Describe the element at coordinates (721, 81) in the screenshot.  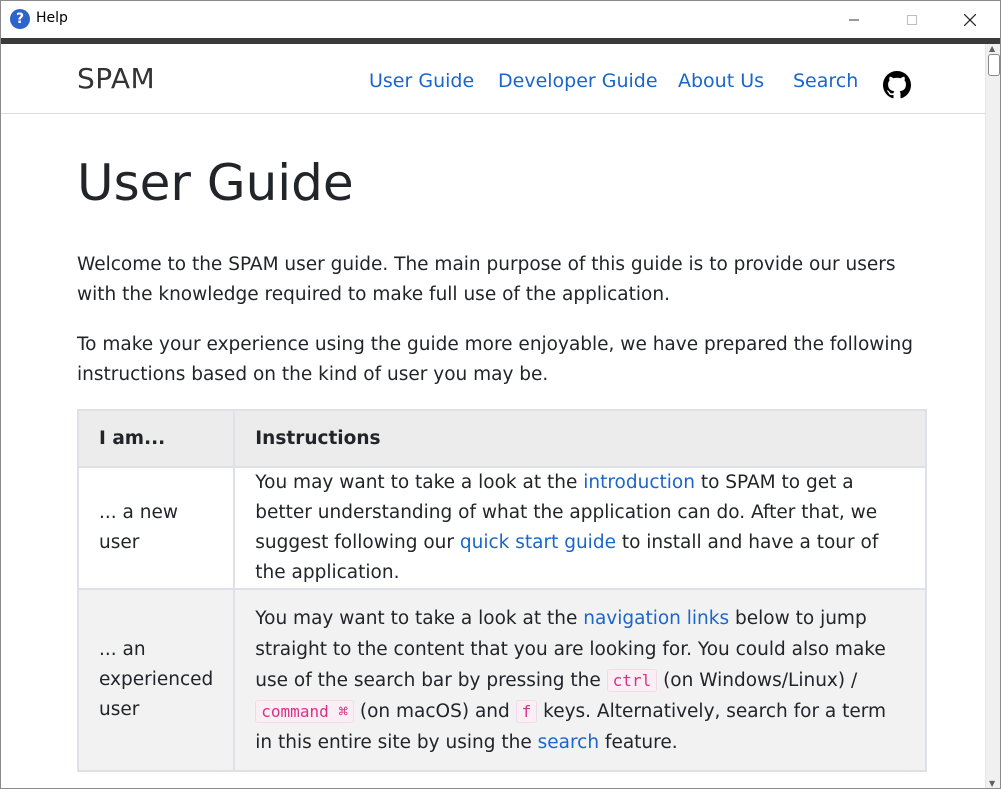
I see `nav-about-us: About Us` at that location.